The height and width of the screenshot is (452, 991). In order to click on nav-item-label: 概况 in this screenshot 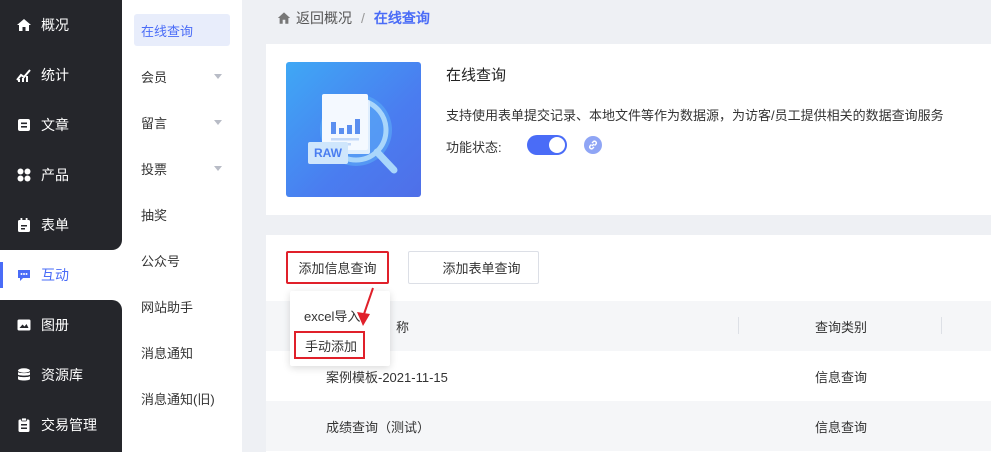, I will do `click(55, 25)`.